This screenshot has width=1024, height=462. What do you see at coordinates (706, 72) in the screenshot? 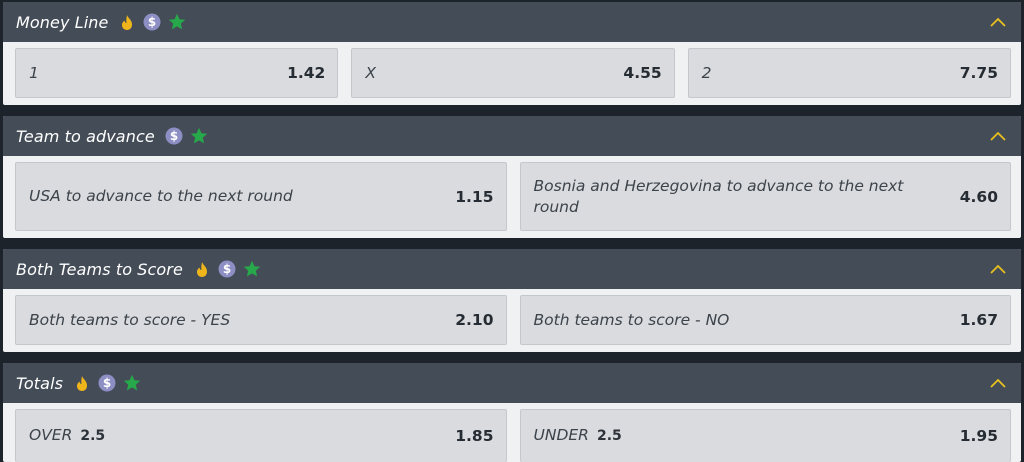
I see `outcome-label: 2` at bounding box center [706, 72].